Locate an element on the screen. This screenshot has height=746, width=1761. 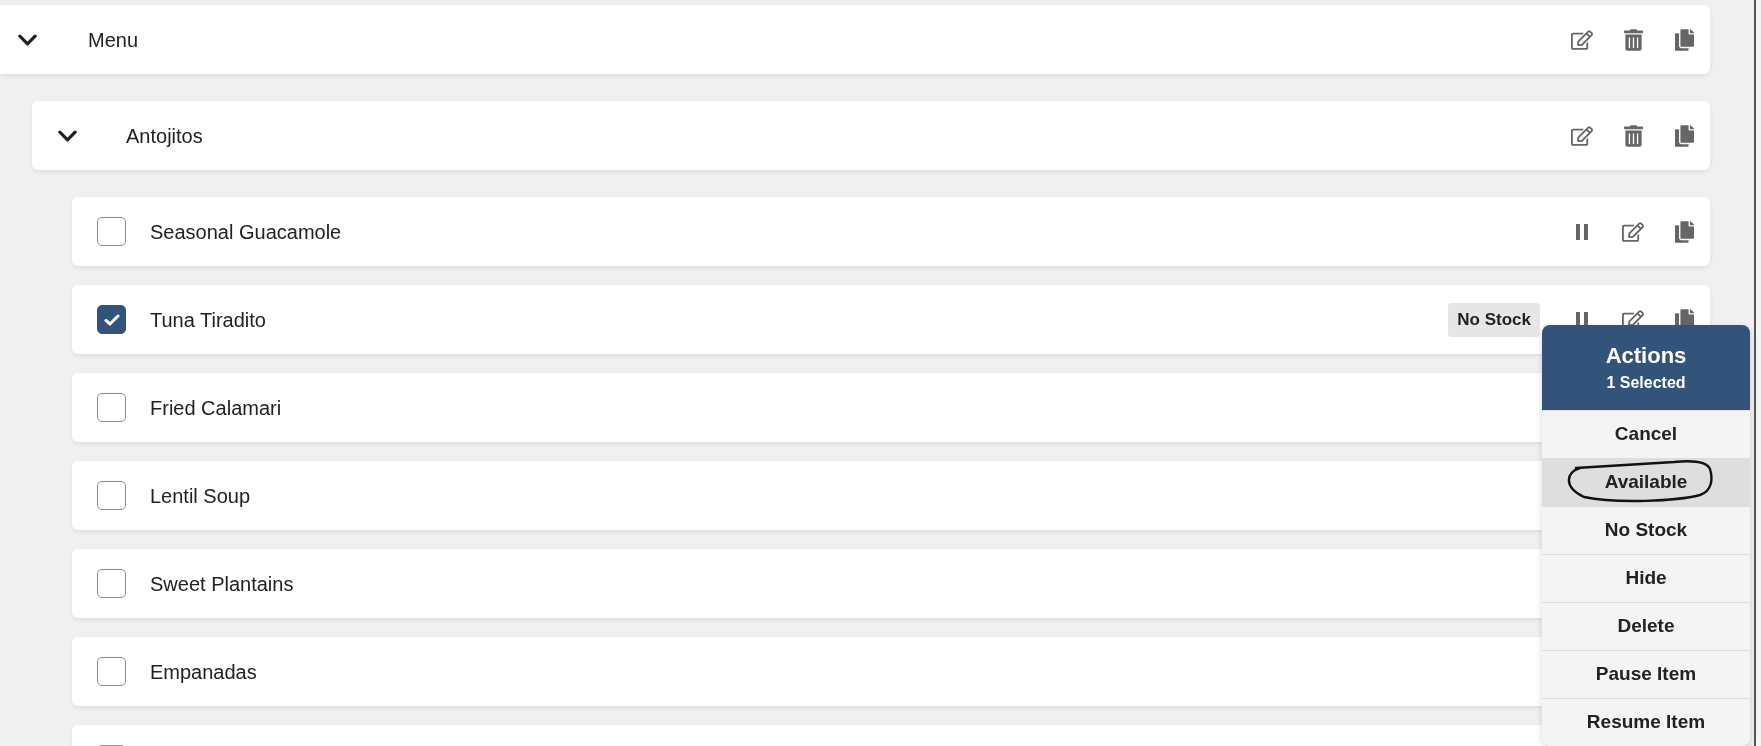
item-name: Tuna Tiradito is located at coordinates (208, 320).